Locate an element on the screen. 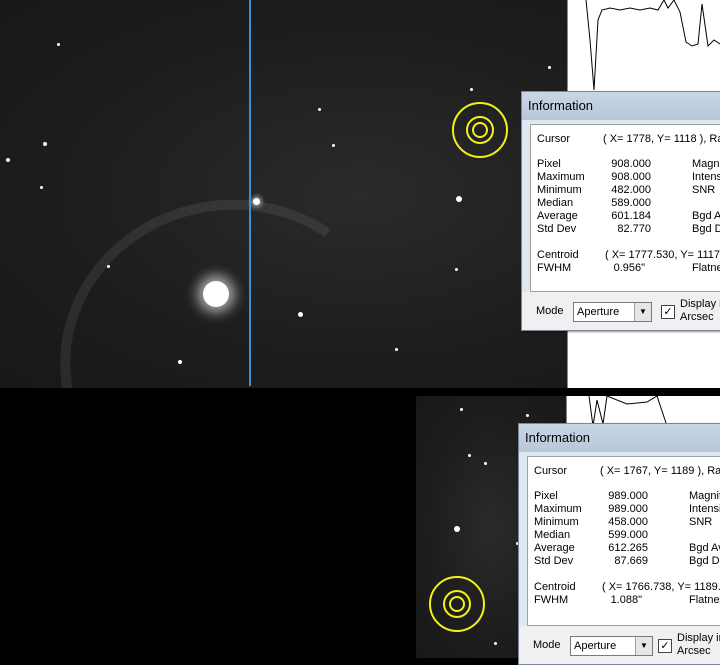 Image resolution: width=720 pixels, height=665 pixels. stat-right-label: Bgd A is located at coordinates (706, 216).